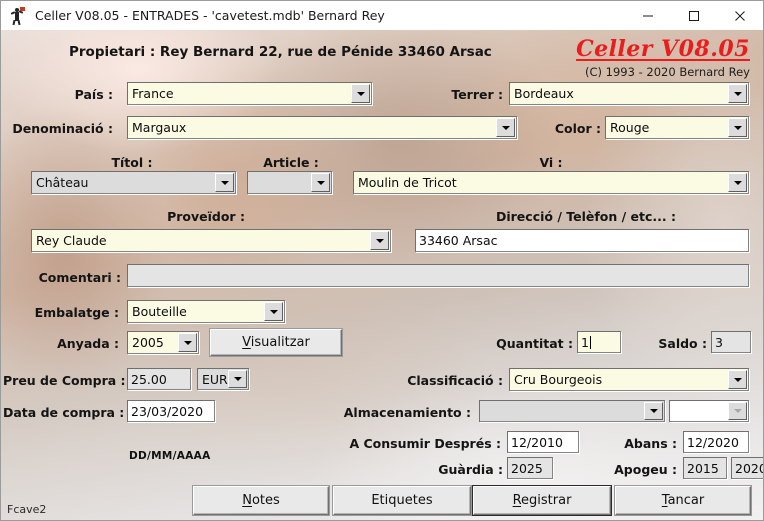  I want to click on almacenamiento-label: Almacenamiento :, so click(407, 412).